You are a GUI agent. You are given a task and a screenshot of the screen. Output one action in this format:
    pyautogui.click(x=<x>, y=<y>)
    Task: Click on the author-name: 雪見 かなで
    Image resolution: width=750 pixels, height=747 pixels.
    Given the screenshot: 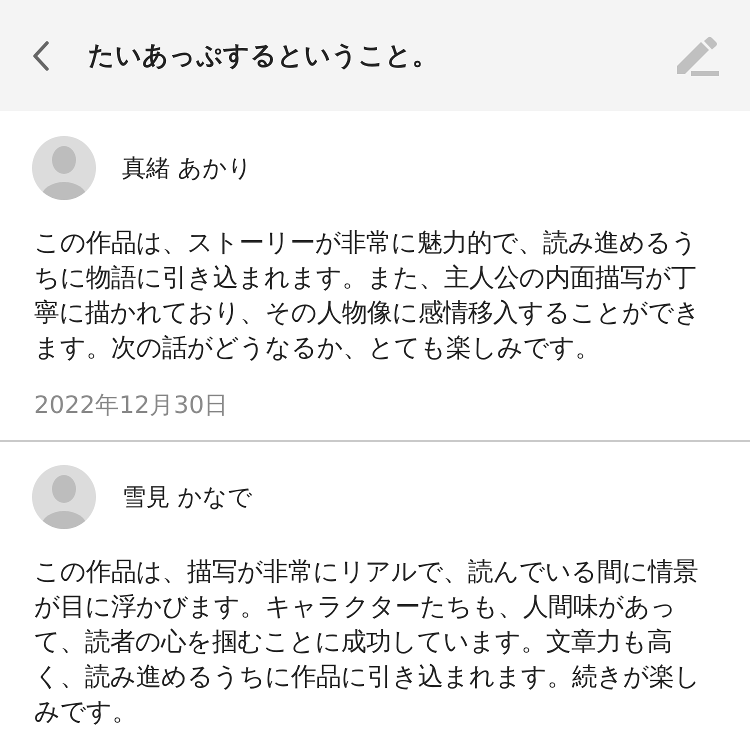 What is the action you would take?
    pyautogui.click(x=187, y=497)
    